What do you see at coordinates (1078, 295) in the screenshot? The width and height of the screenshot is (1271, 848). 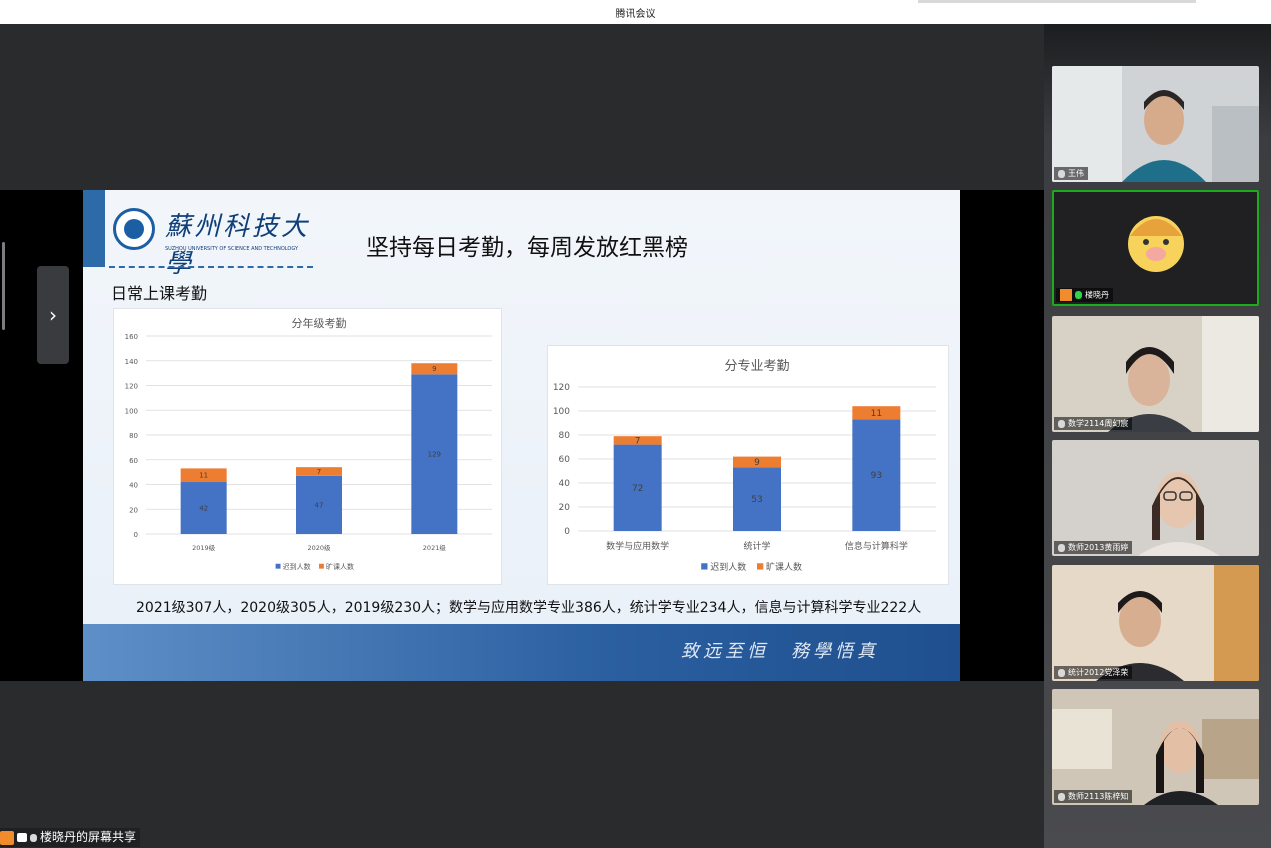 I see `mic-on-icon` at bounding box center [1078, 295].